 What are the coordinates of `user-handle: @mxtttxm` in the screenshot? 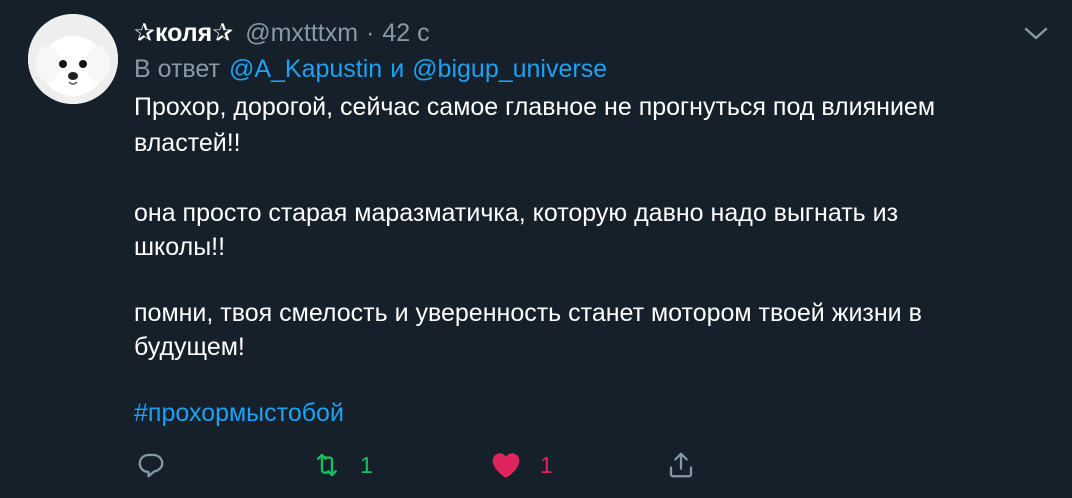 It's located at (301, 33).